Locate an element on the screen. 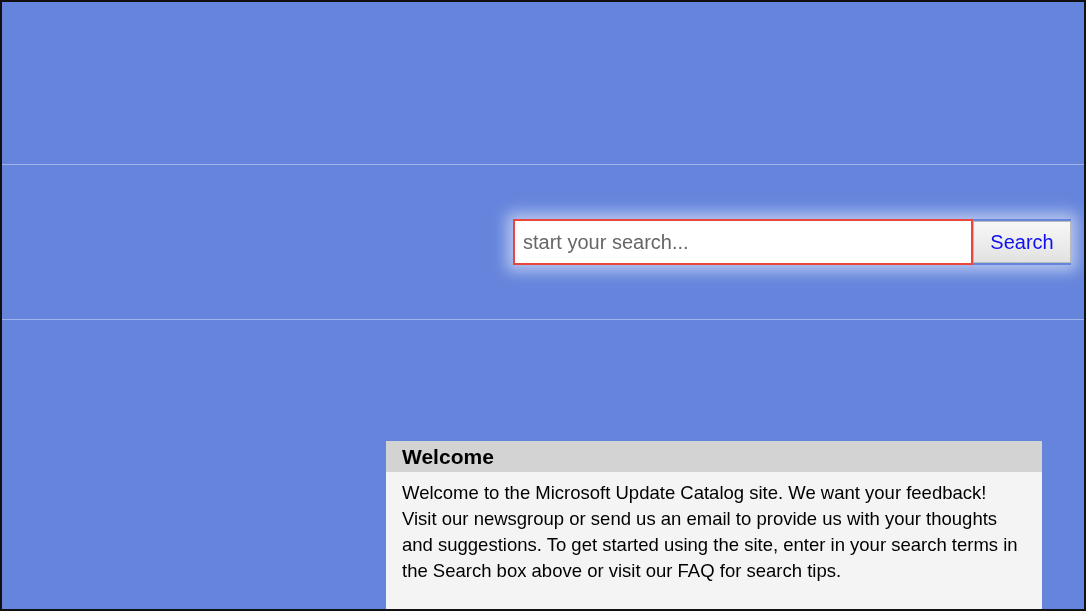  welcome-title: Welcome is located at coordinates (448, 456).